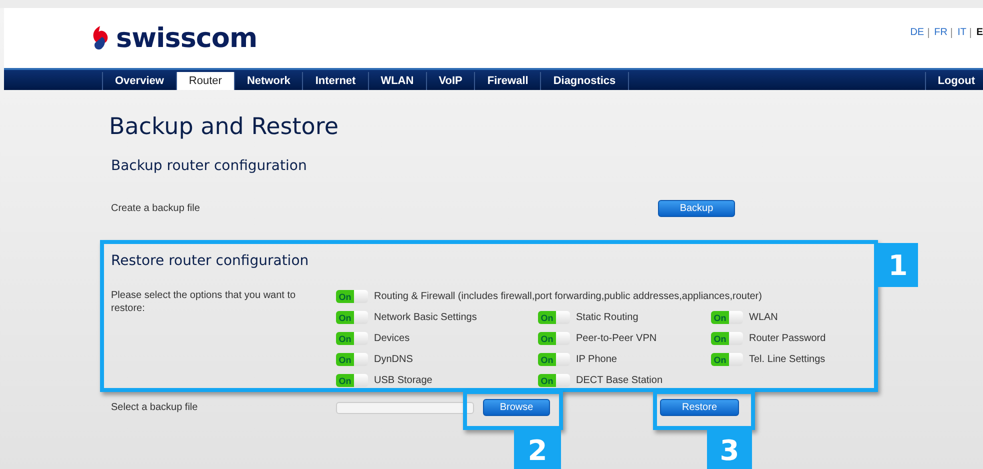  I want to click on option-label: Router Password, so click(787, 338).